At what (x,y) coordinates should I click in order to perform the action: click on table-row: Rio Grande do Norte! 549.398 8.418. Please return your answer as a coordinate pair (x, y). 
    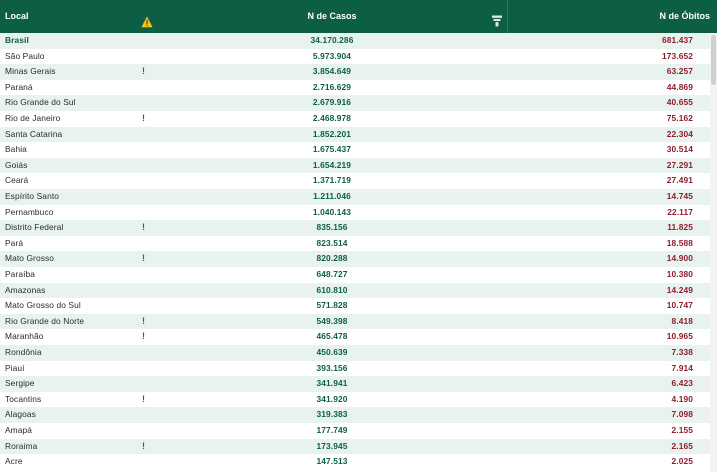
    Looking at the image, I should click on (358, 321).